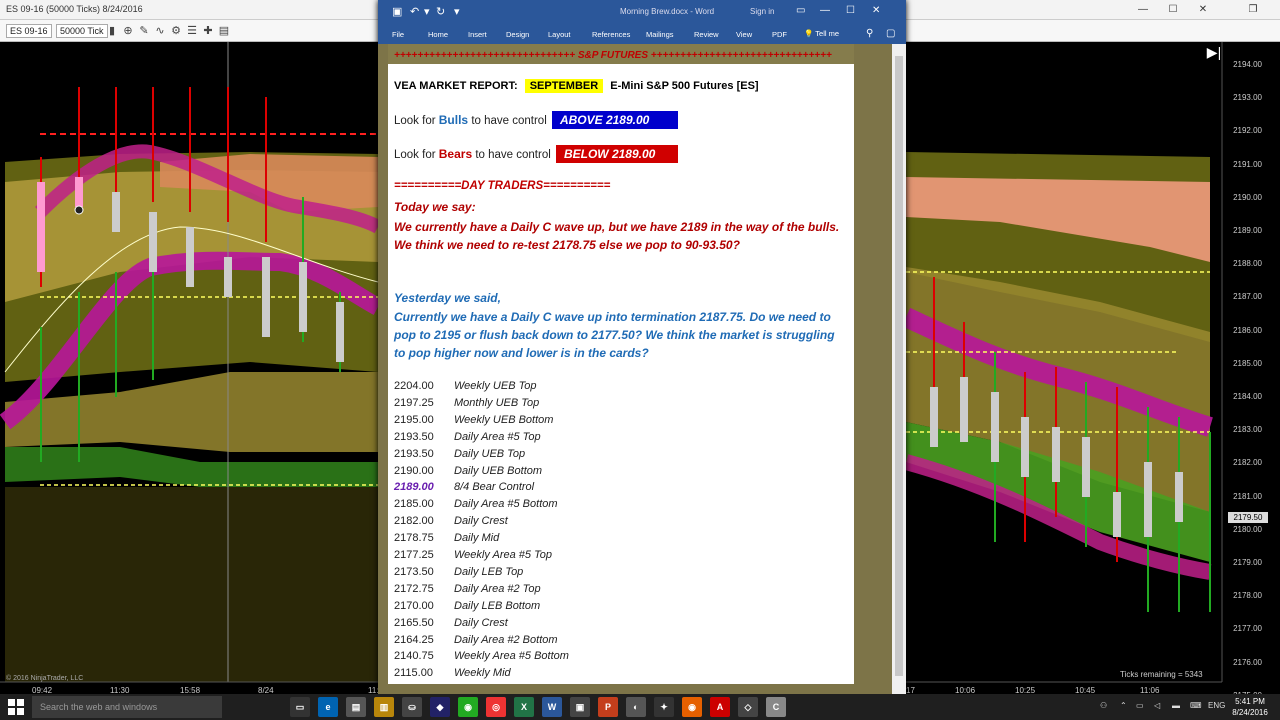 The height and width of the screenshot is (720, 1280). I want to click on level-name: Daily Area #2 Bottom, so click(506, 639).